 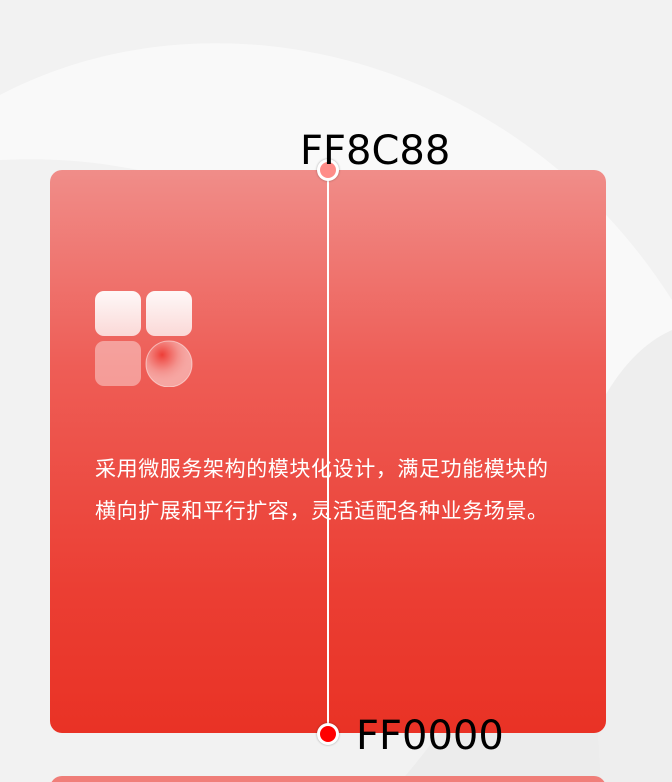 I want to click on gradient-end-color-label: FF0000, so click(x=430, y=736).